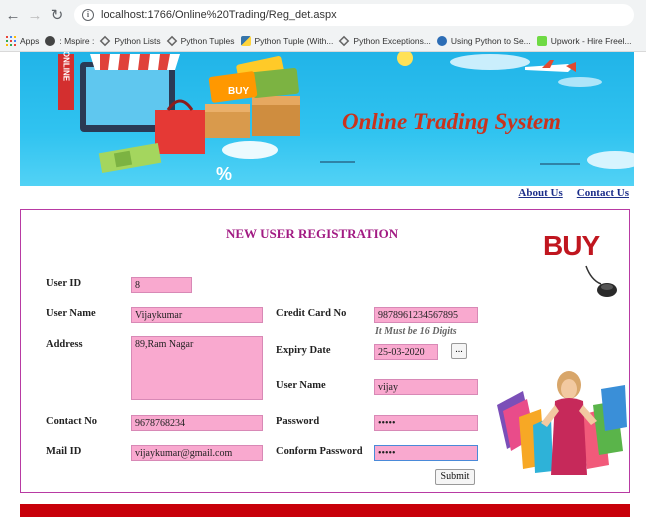 The image size is (646, 517). I want to click on top-nav: About Us Contact Us, so click(573, 193).